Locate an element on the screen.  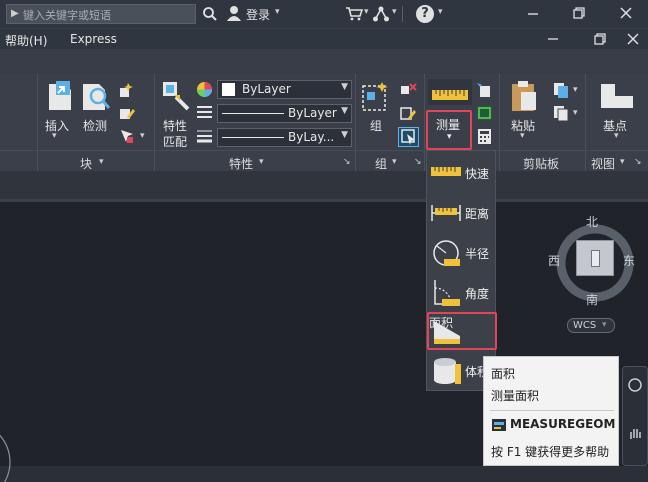
search-icon is located at coordinates (210, 14).